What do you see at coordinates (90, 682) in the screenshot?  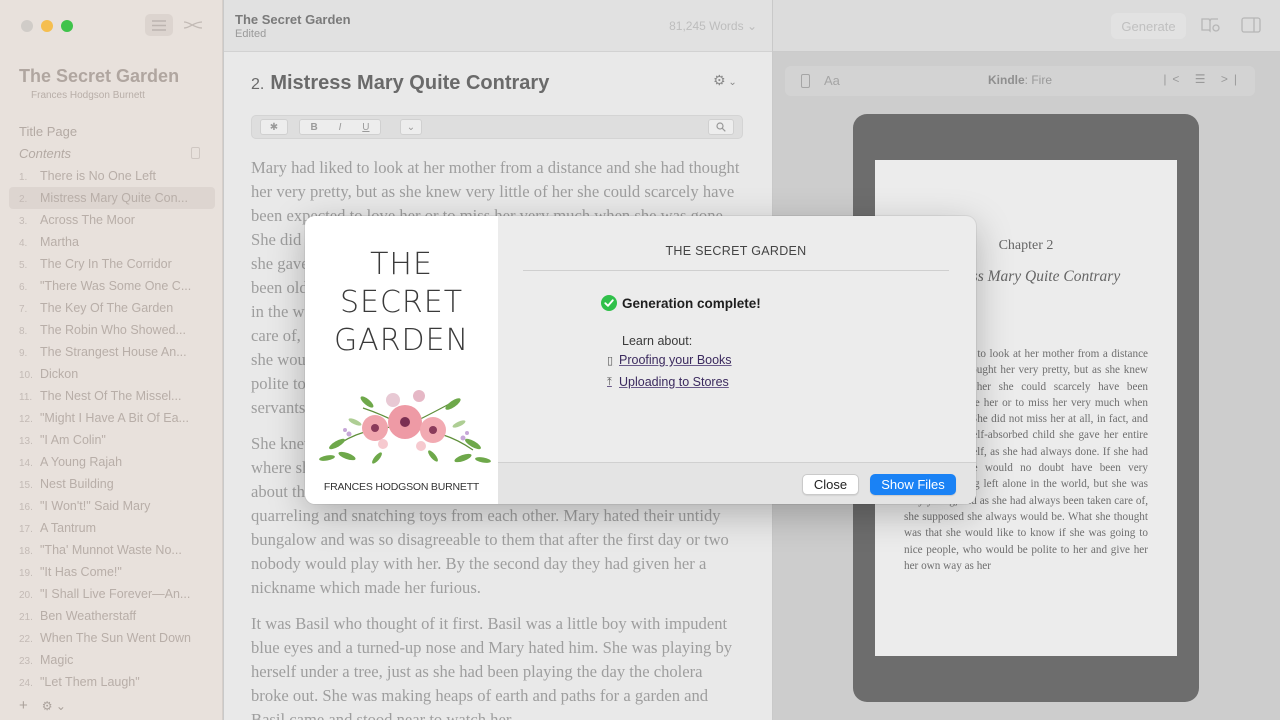 I see `chapter-item-label: "Let Them Laugh"` at bounding box center [90, 682].